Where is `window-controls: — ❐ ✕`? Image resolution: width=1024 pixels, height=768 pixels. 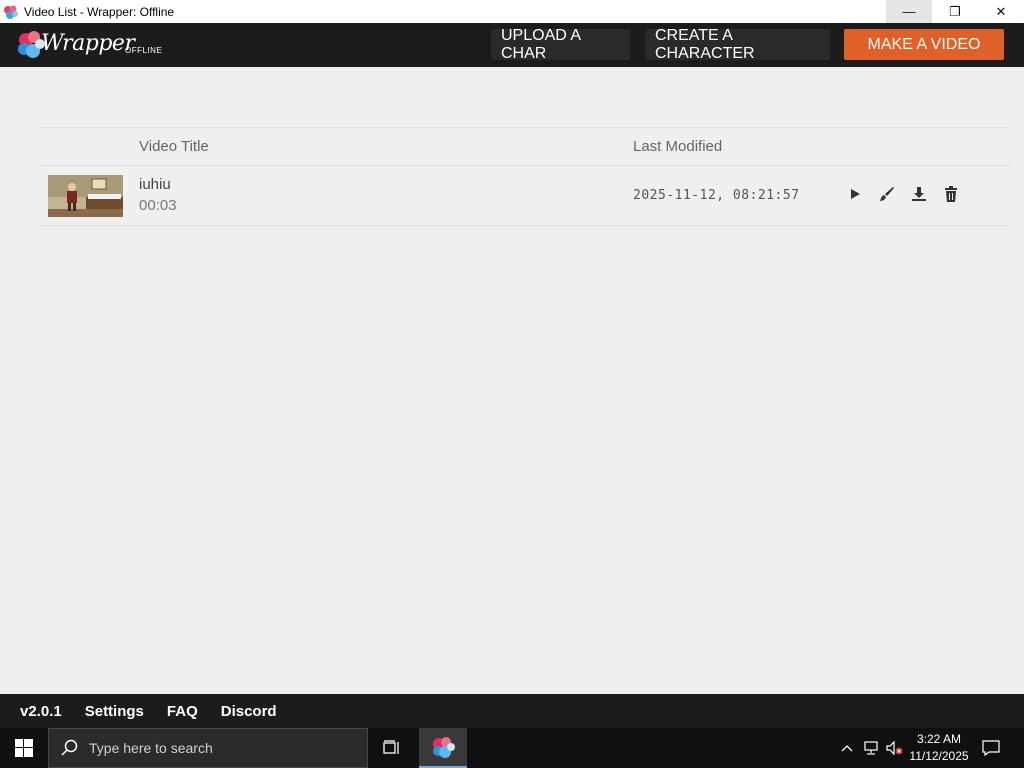 window-controls: — ❐ ✕ is located at coordinates (955, 11).